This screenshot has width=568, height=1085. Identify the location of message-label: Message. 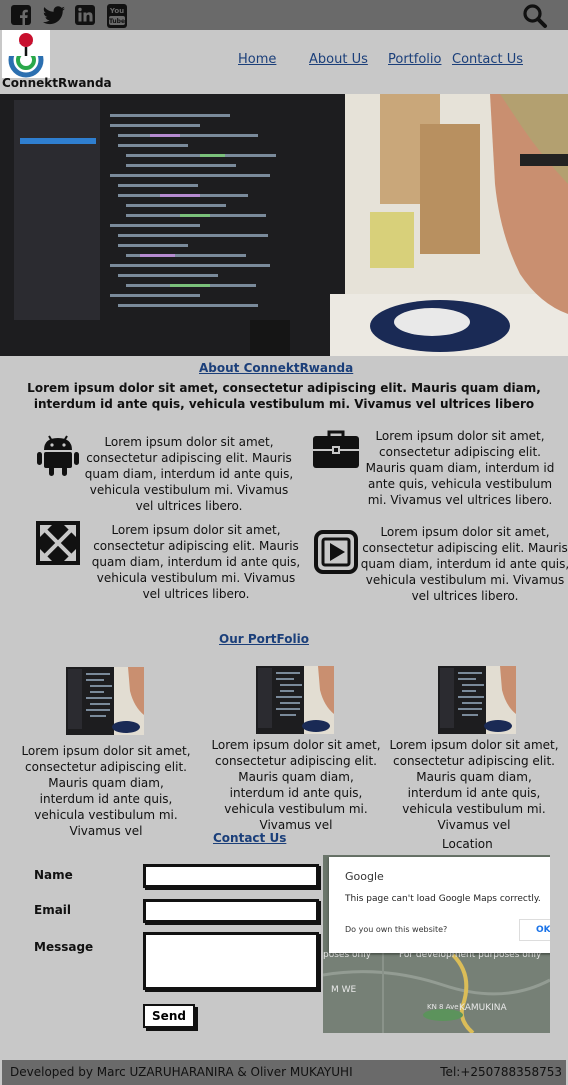
(64, 947).